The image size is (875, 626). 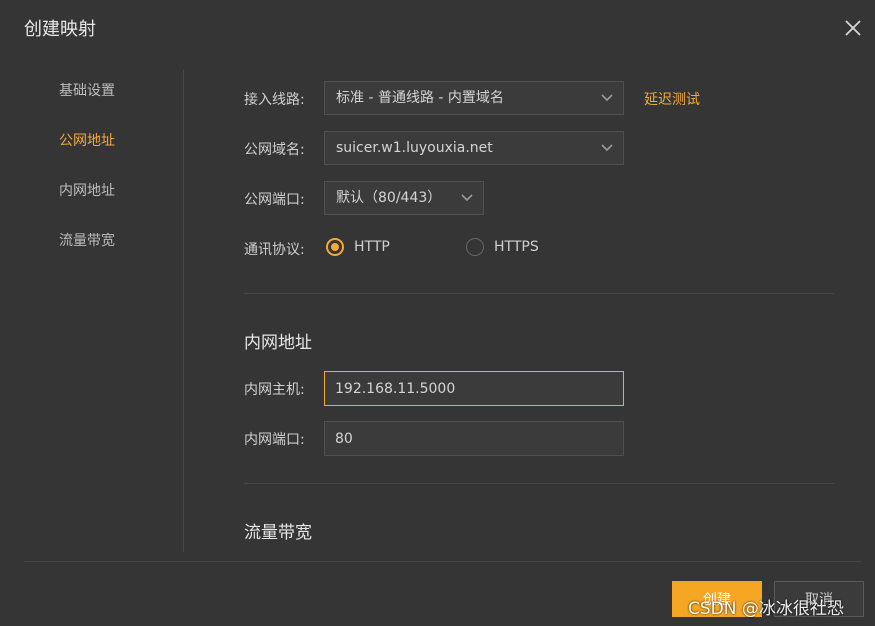 I want to click on footer-divider, so click(x=442, y=561).